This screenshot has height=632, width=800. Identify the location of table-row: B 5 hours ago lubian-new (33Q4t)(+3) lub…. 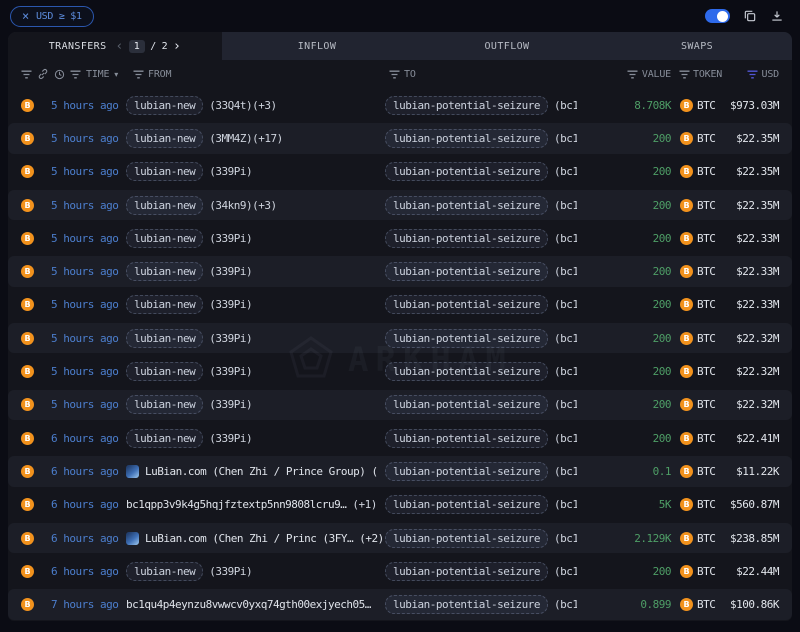
(400, 105).